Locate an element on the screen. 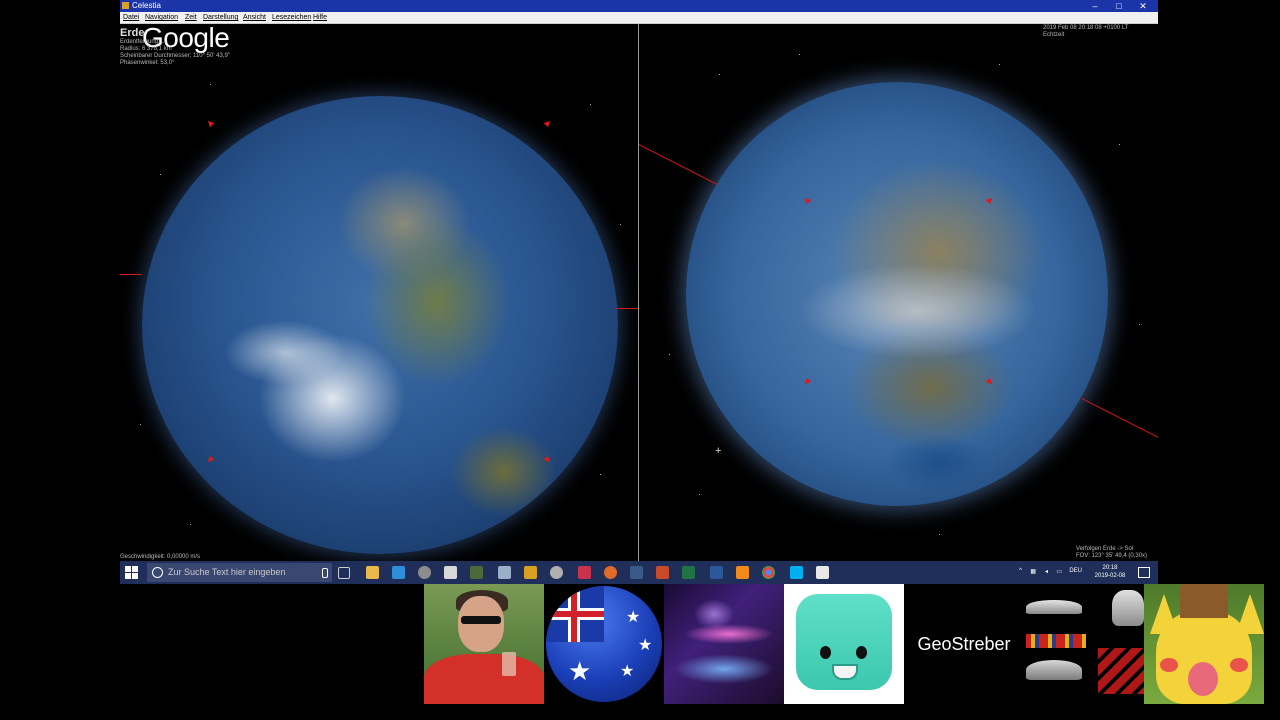 Image resolution: width=1280 pixels, height=720 pixels. microphone-icon is located at coordinates (325, 573).